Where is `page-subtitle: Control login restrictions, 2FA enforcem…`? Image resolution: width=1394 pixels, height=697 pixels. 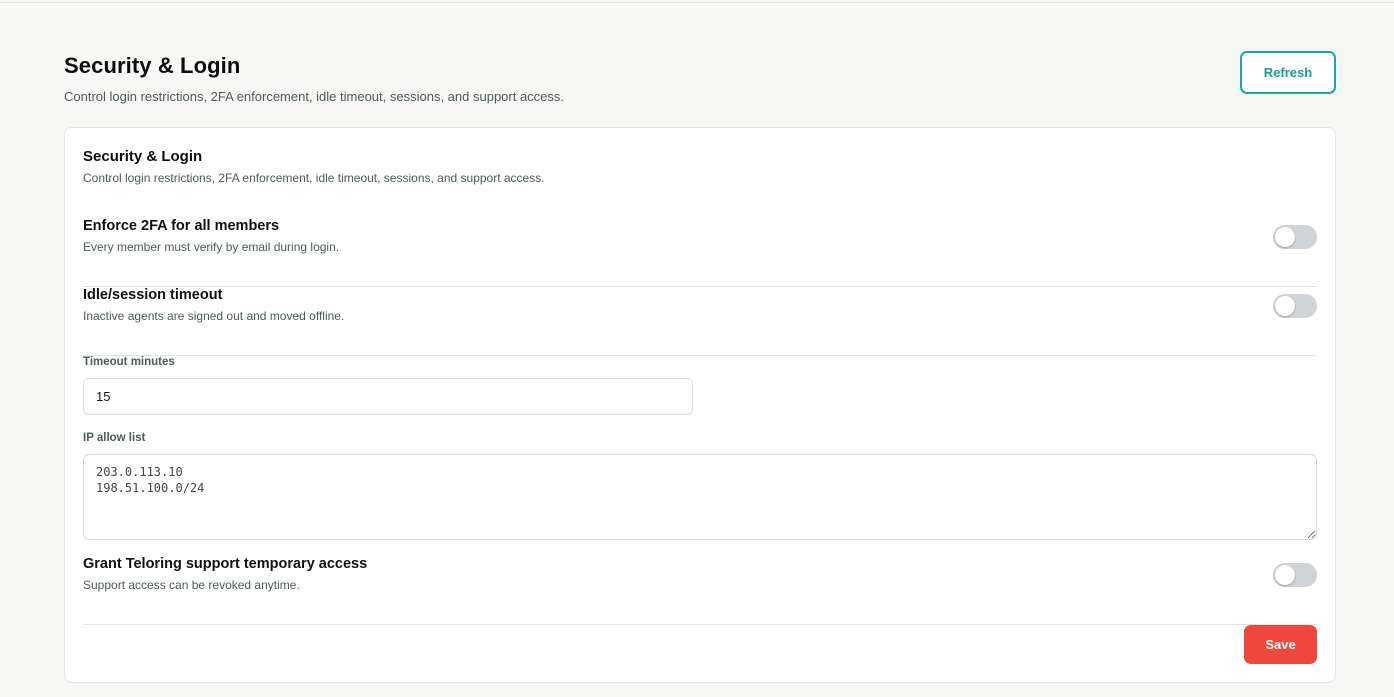
page-subtitle: Control login restrictions, 2FA enforcem… is located at coordinates (314, 96).